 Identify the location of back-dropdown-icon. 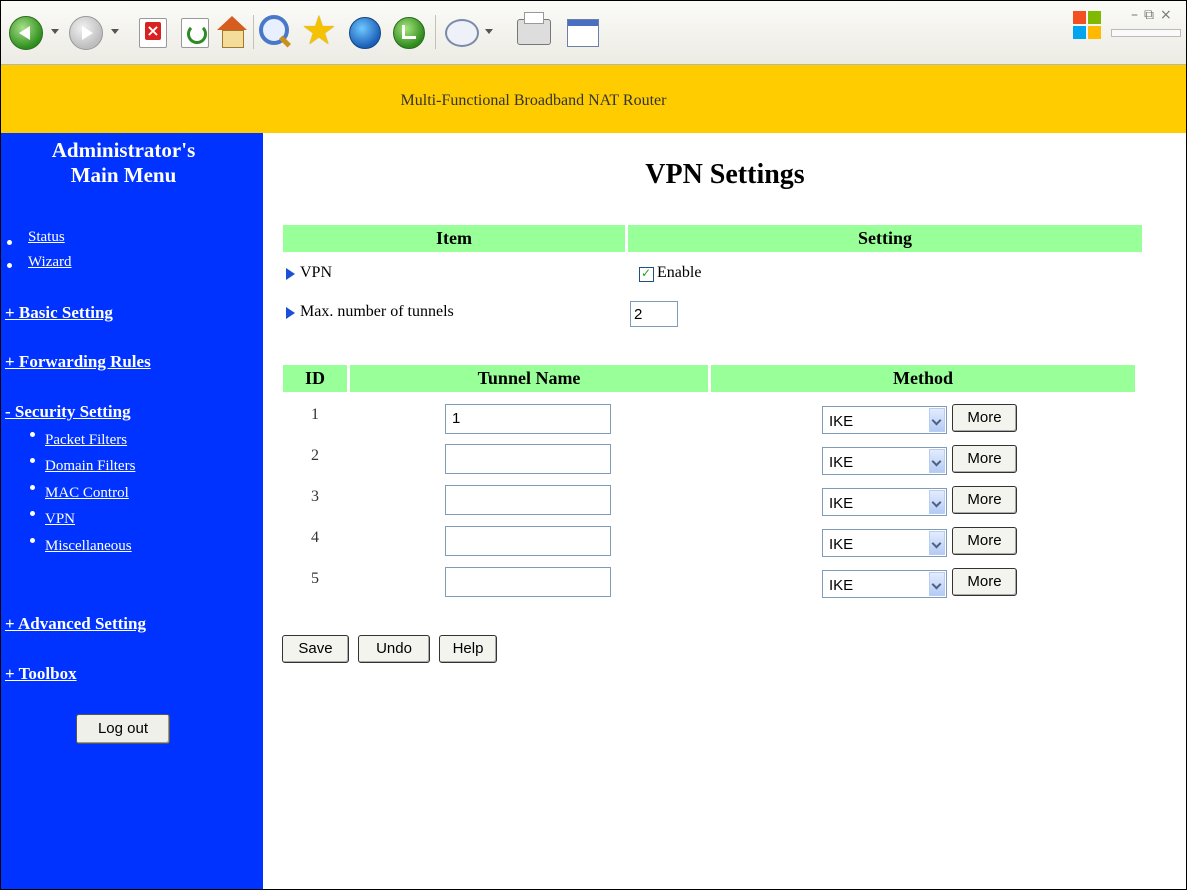
(55, 31).